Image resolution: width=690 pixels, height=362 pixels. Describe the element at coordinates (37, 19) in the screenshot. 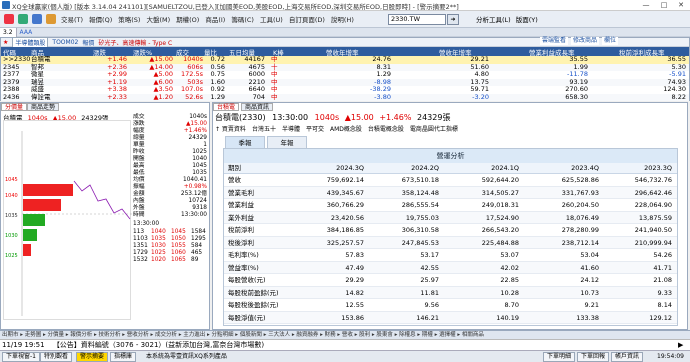

I see `quote-icon` at that location.